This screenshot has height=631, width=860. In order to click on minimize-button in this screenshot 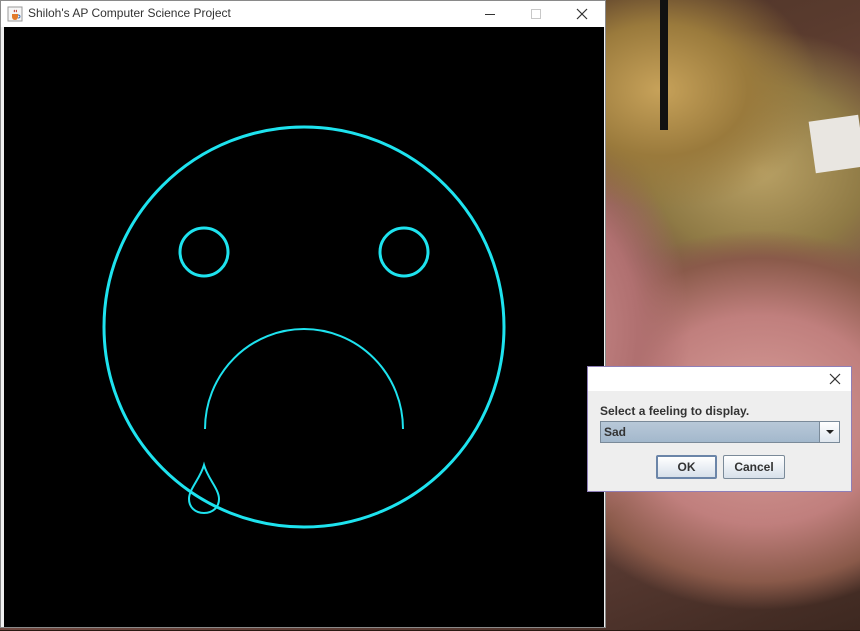, I will do `click(490, 14)`.